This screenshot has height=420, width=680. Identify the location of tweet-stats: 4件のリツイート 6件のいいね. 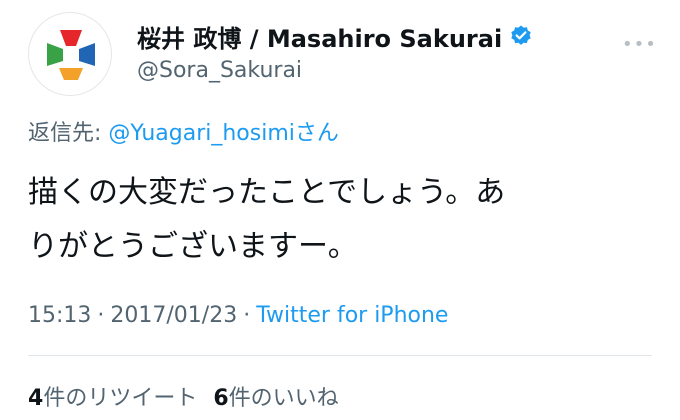
(183, 396).